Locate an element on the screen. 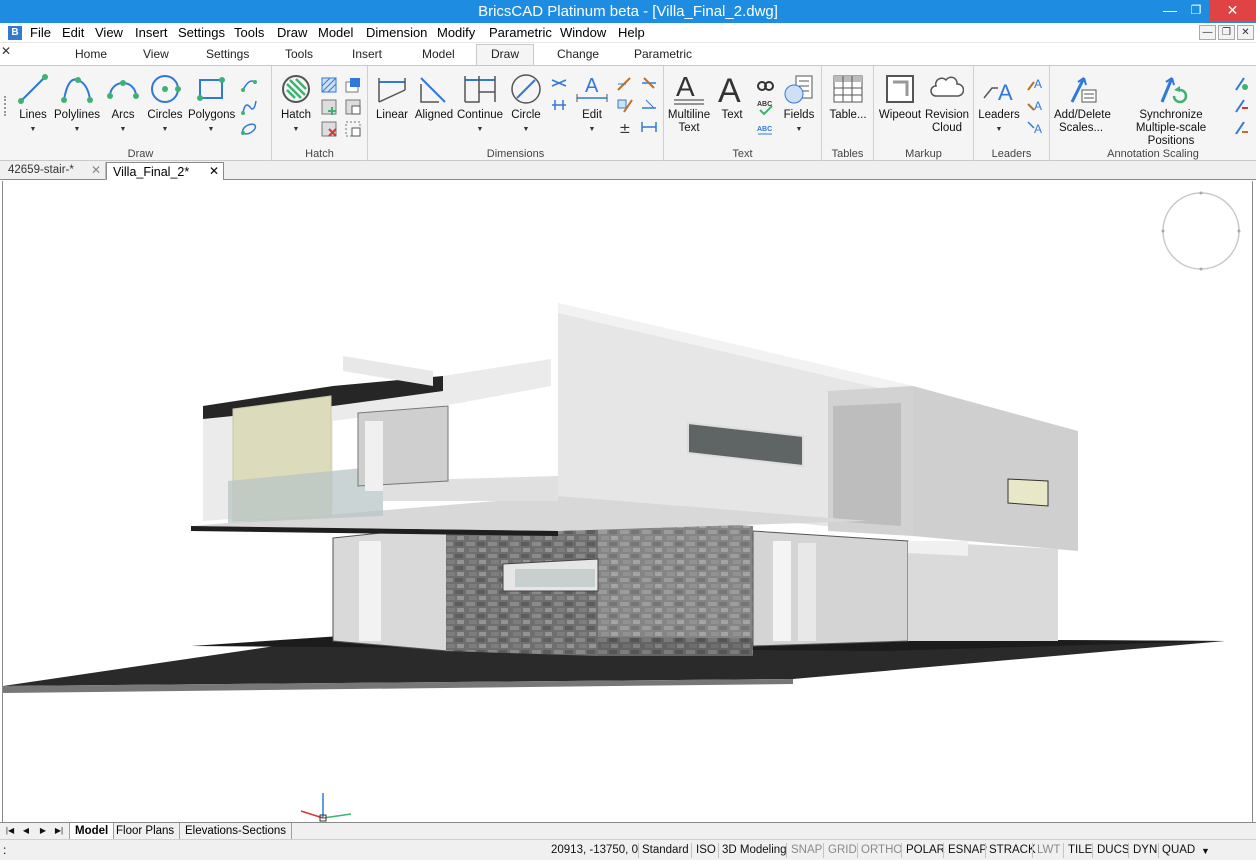  circle-dim-button: Circle ▼ is located at coordinates (526, 104).